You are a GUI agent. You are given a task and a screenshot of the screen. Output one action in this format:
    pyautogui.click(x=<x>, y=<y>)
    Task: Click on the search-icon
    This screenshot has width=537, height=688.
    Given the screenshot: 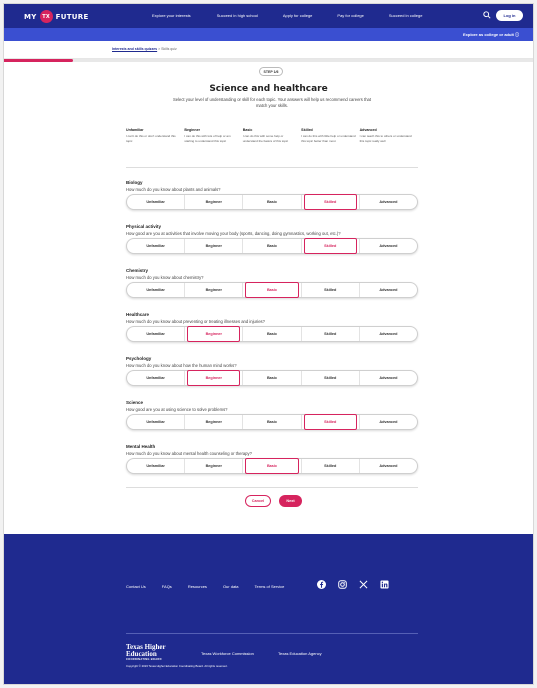 What is the action you would take?
    pyautogui.click(x=487, y=15)
    